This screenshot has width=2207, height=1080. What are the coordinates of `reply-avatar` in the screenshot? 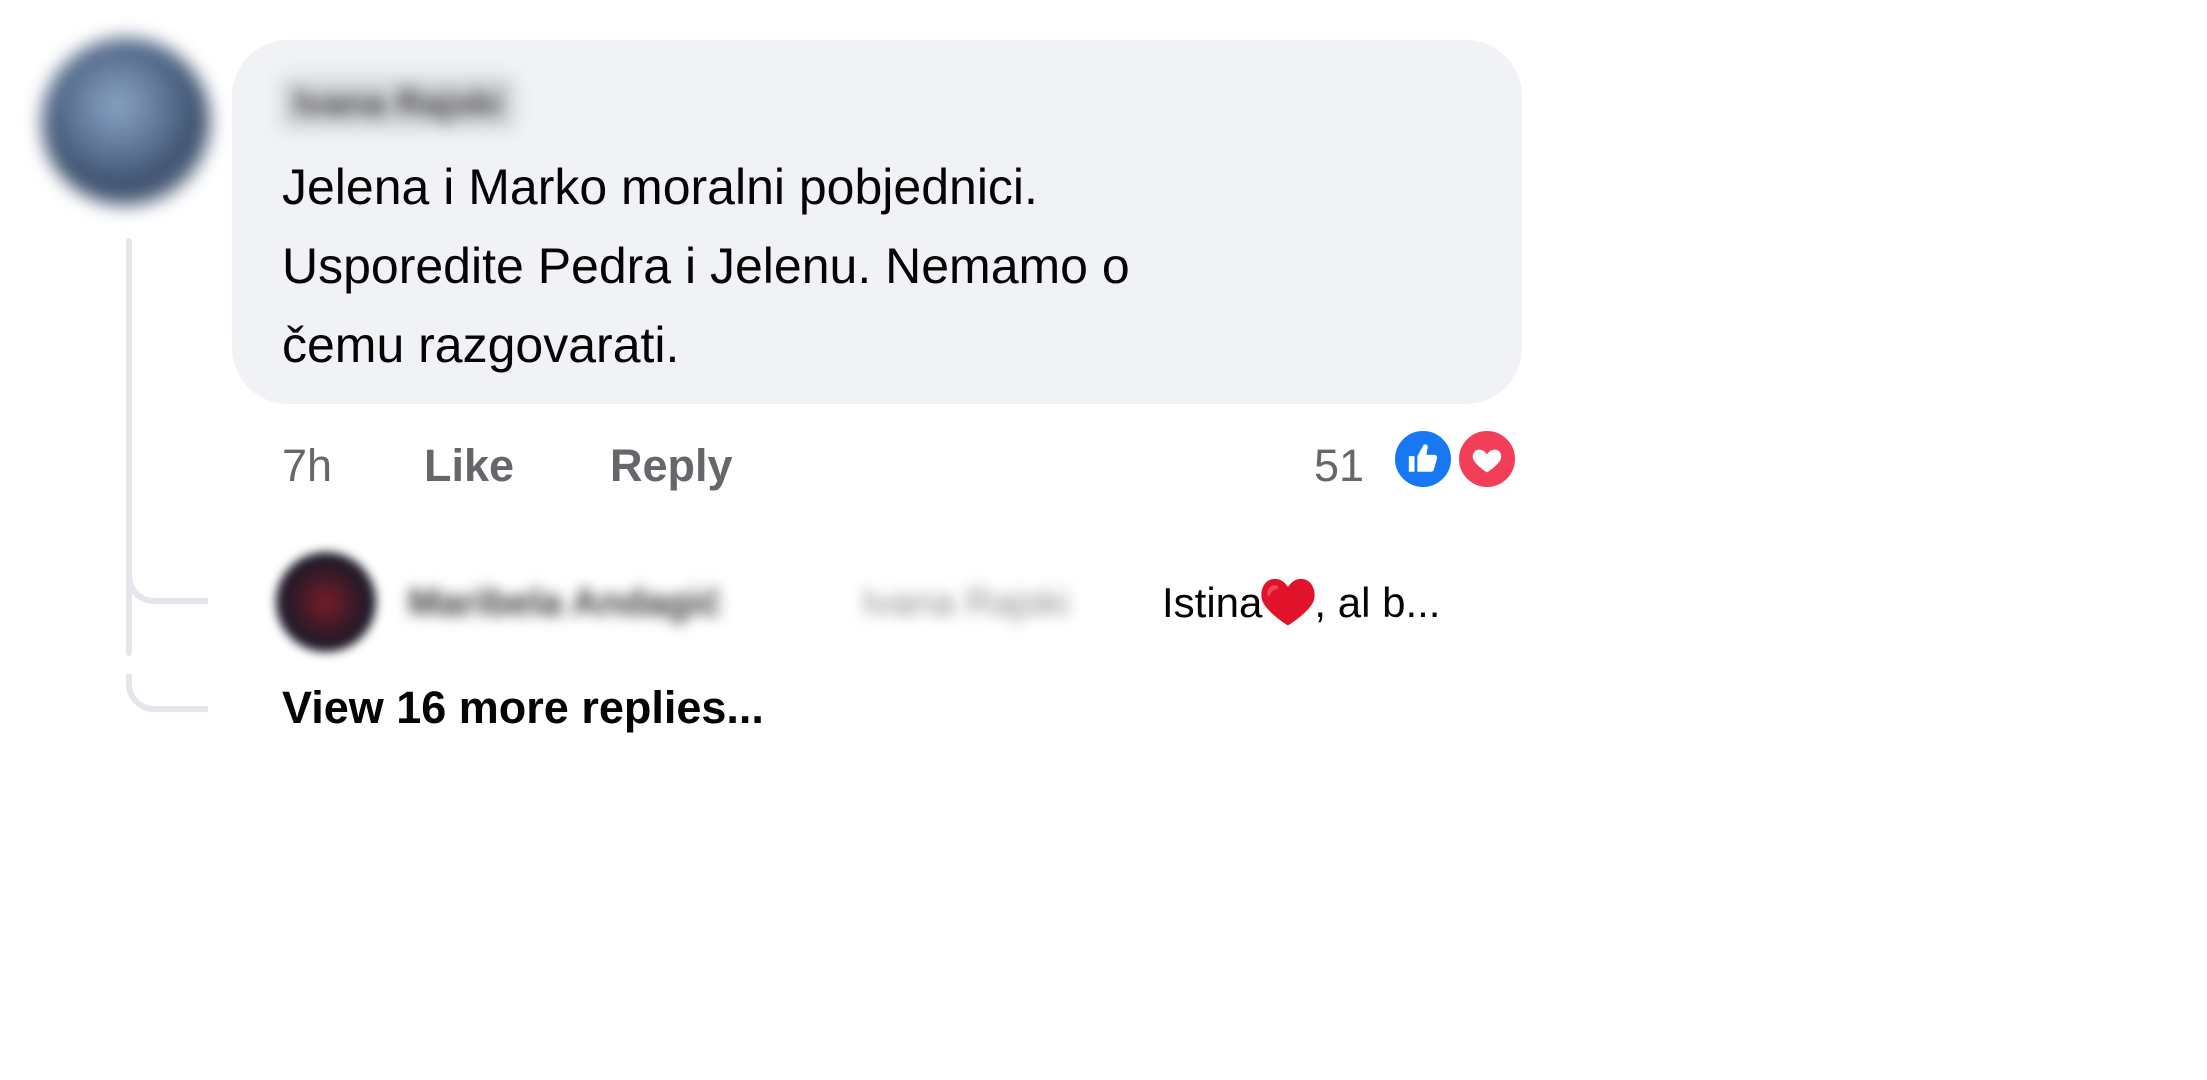 It's located at (326, 602).